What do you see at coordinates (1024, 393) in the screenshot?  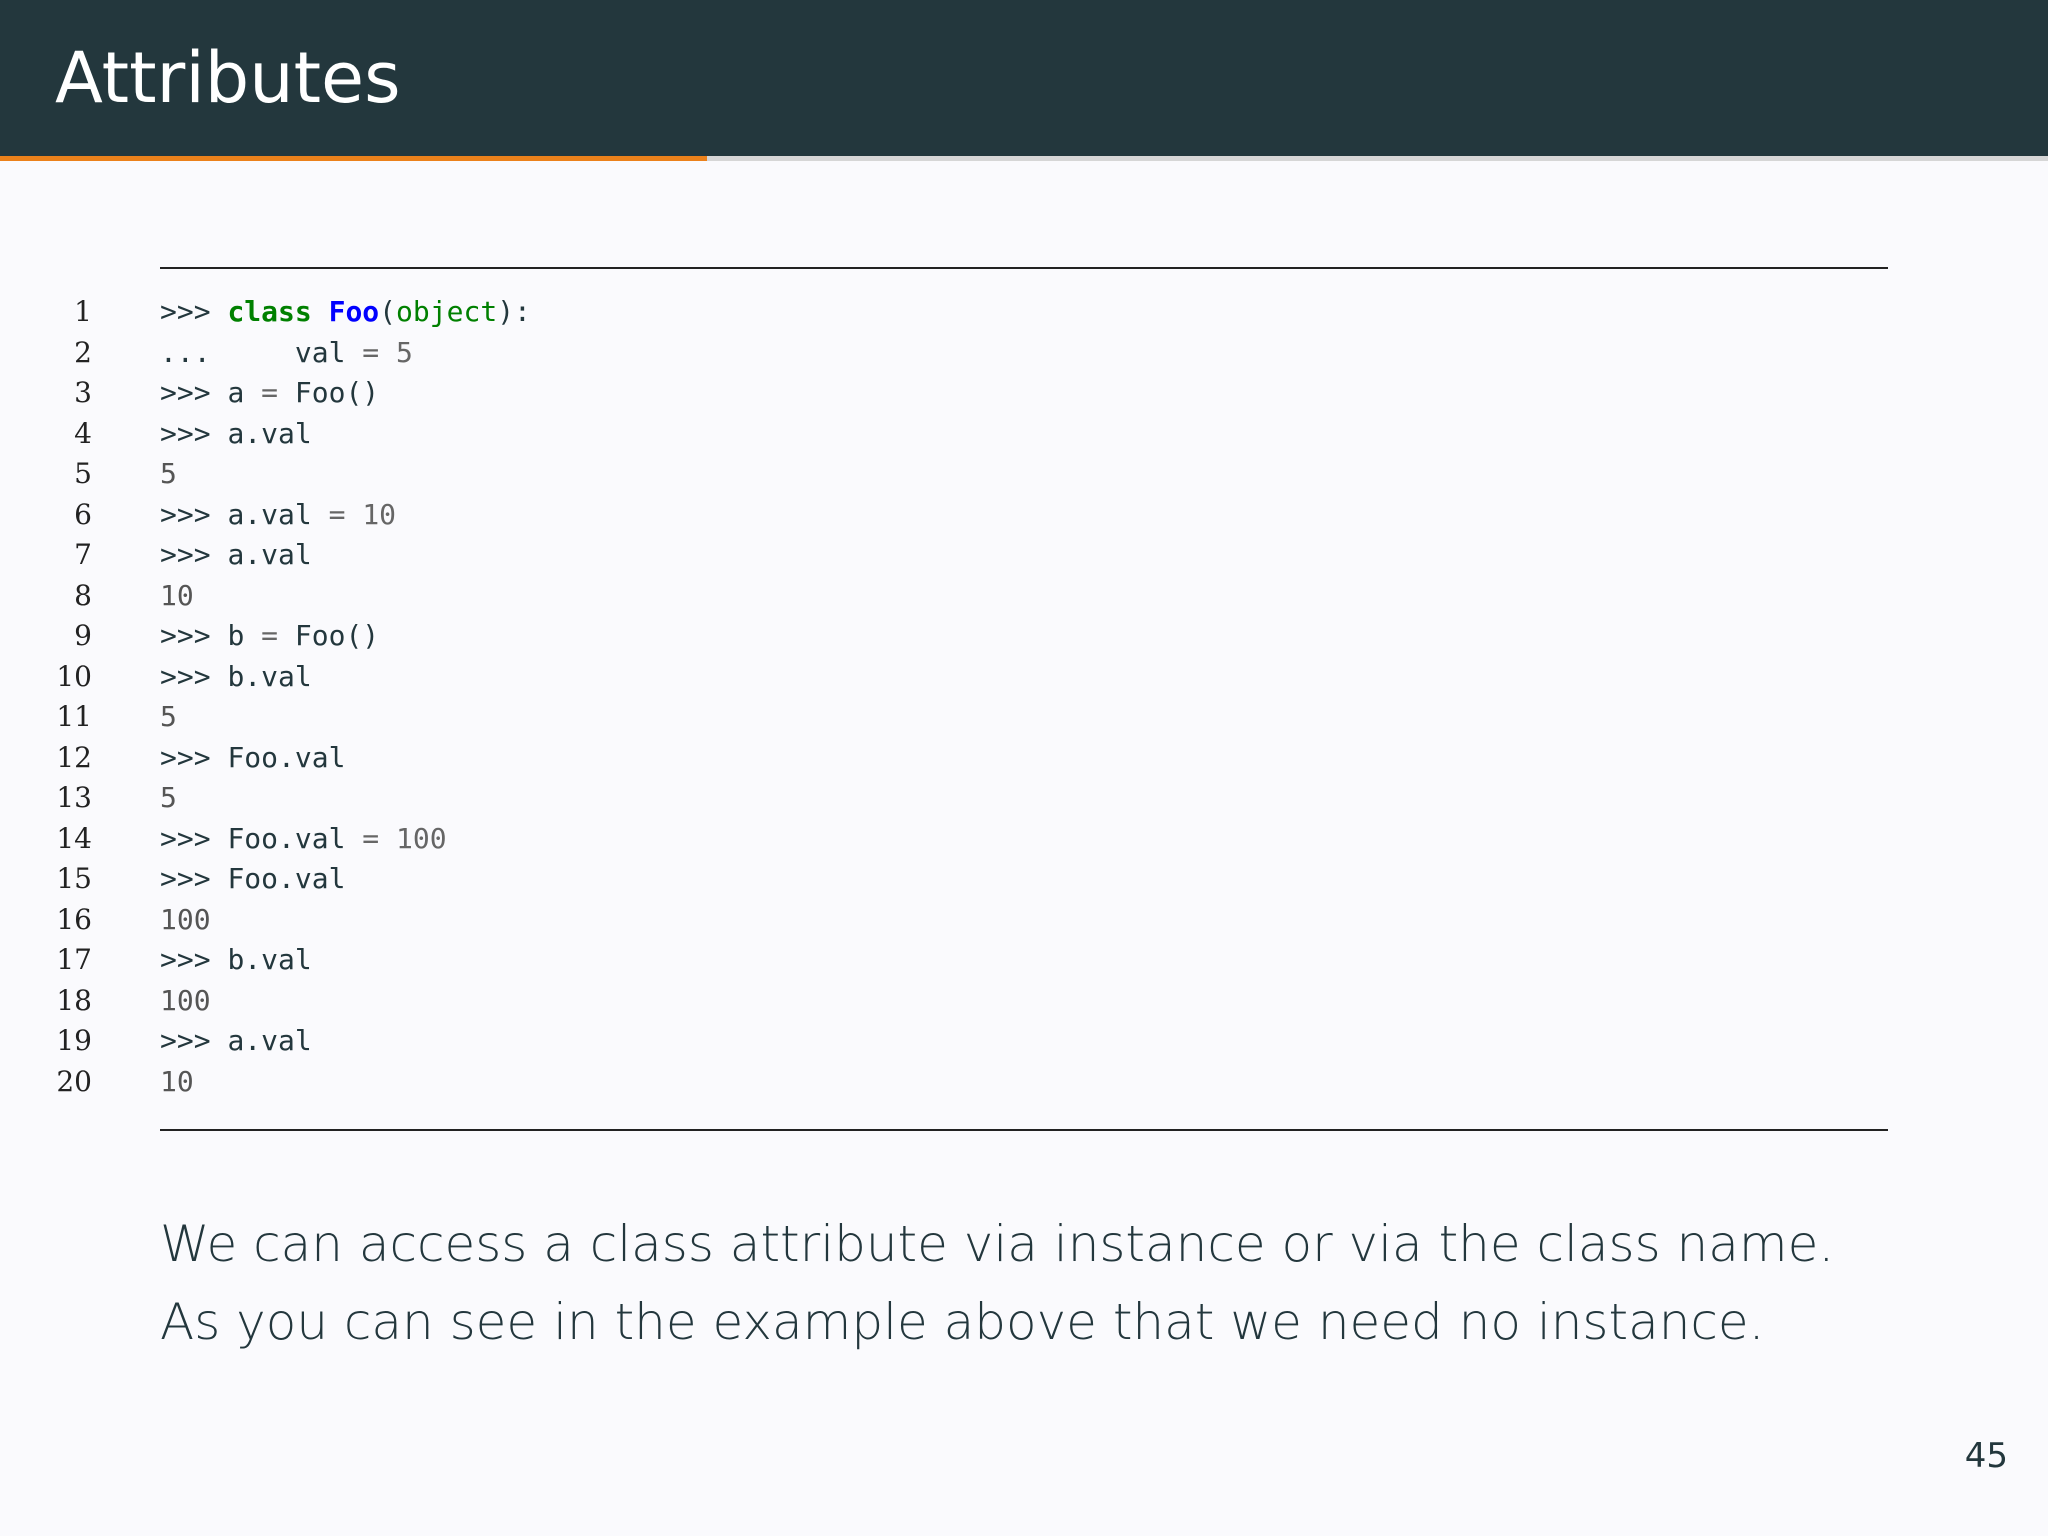 I see `code-line: 3 >>> a = Foo()` at bounding box center [1024, 393].